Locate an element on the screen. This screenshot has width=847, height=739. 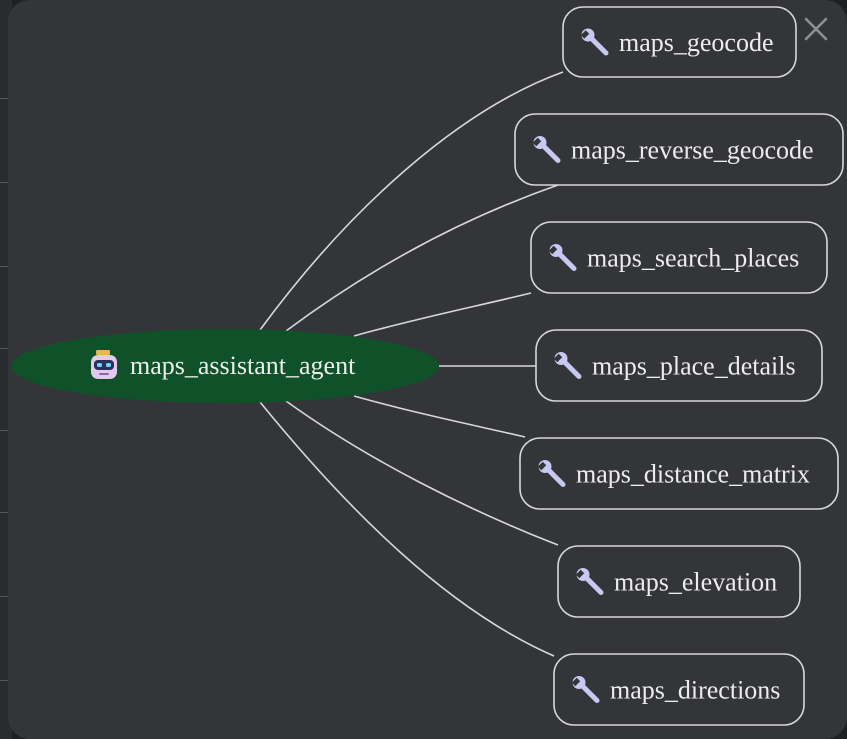
agent-node-label: maps_assistant_agent is located at coordinates (243, 365).